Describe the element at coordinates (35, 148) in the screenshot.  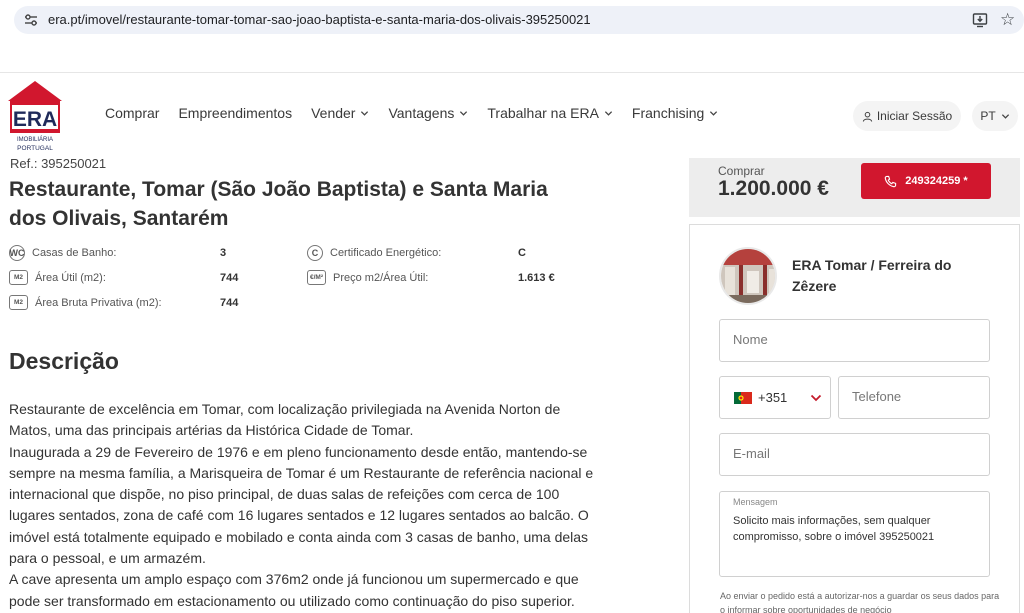
I see `logo-subtext-2: PORTUGAL` at that location.